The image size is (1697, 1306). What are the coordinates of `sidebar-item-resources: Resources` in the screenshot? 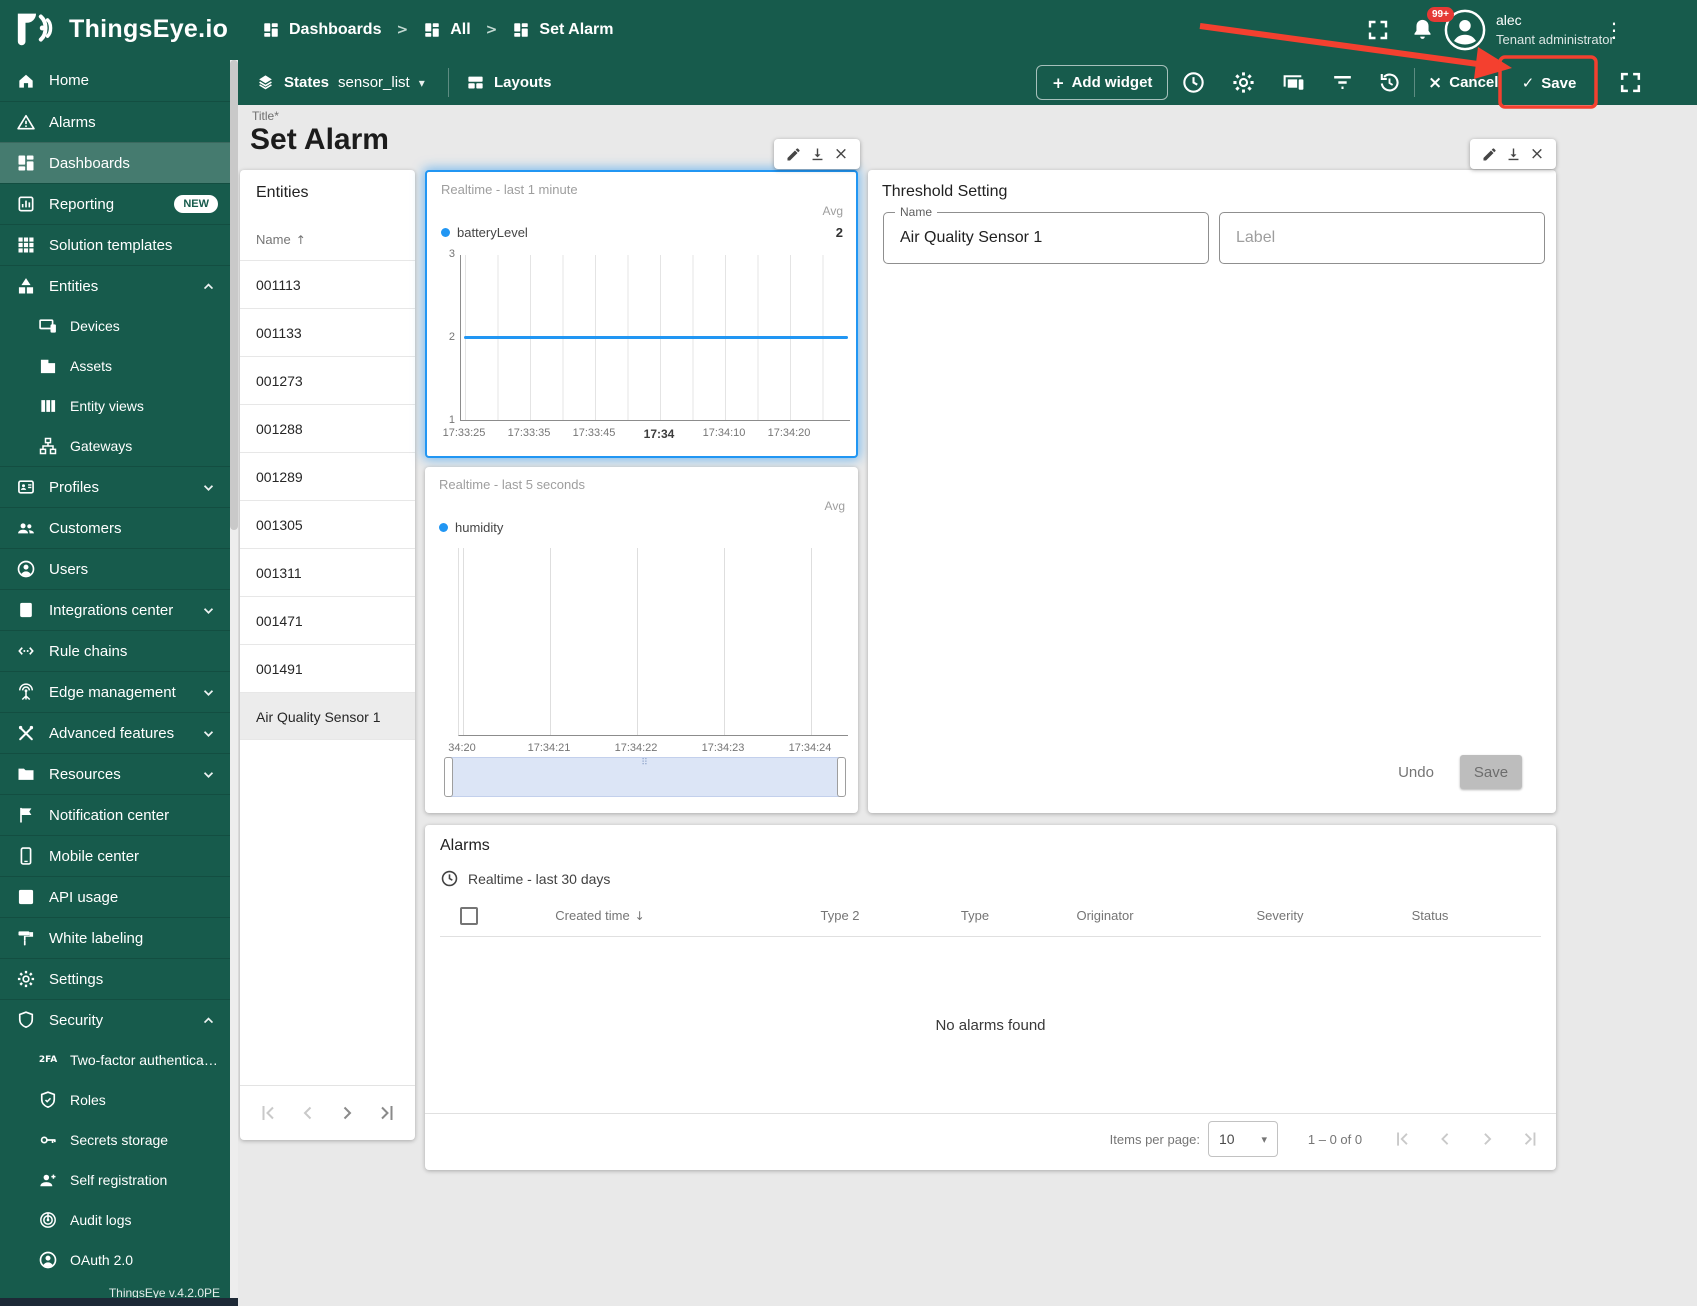 It's located at (115, 773).